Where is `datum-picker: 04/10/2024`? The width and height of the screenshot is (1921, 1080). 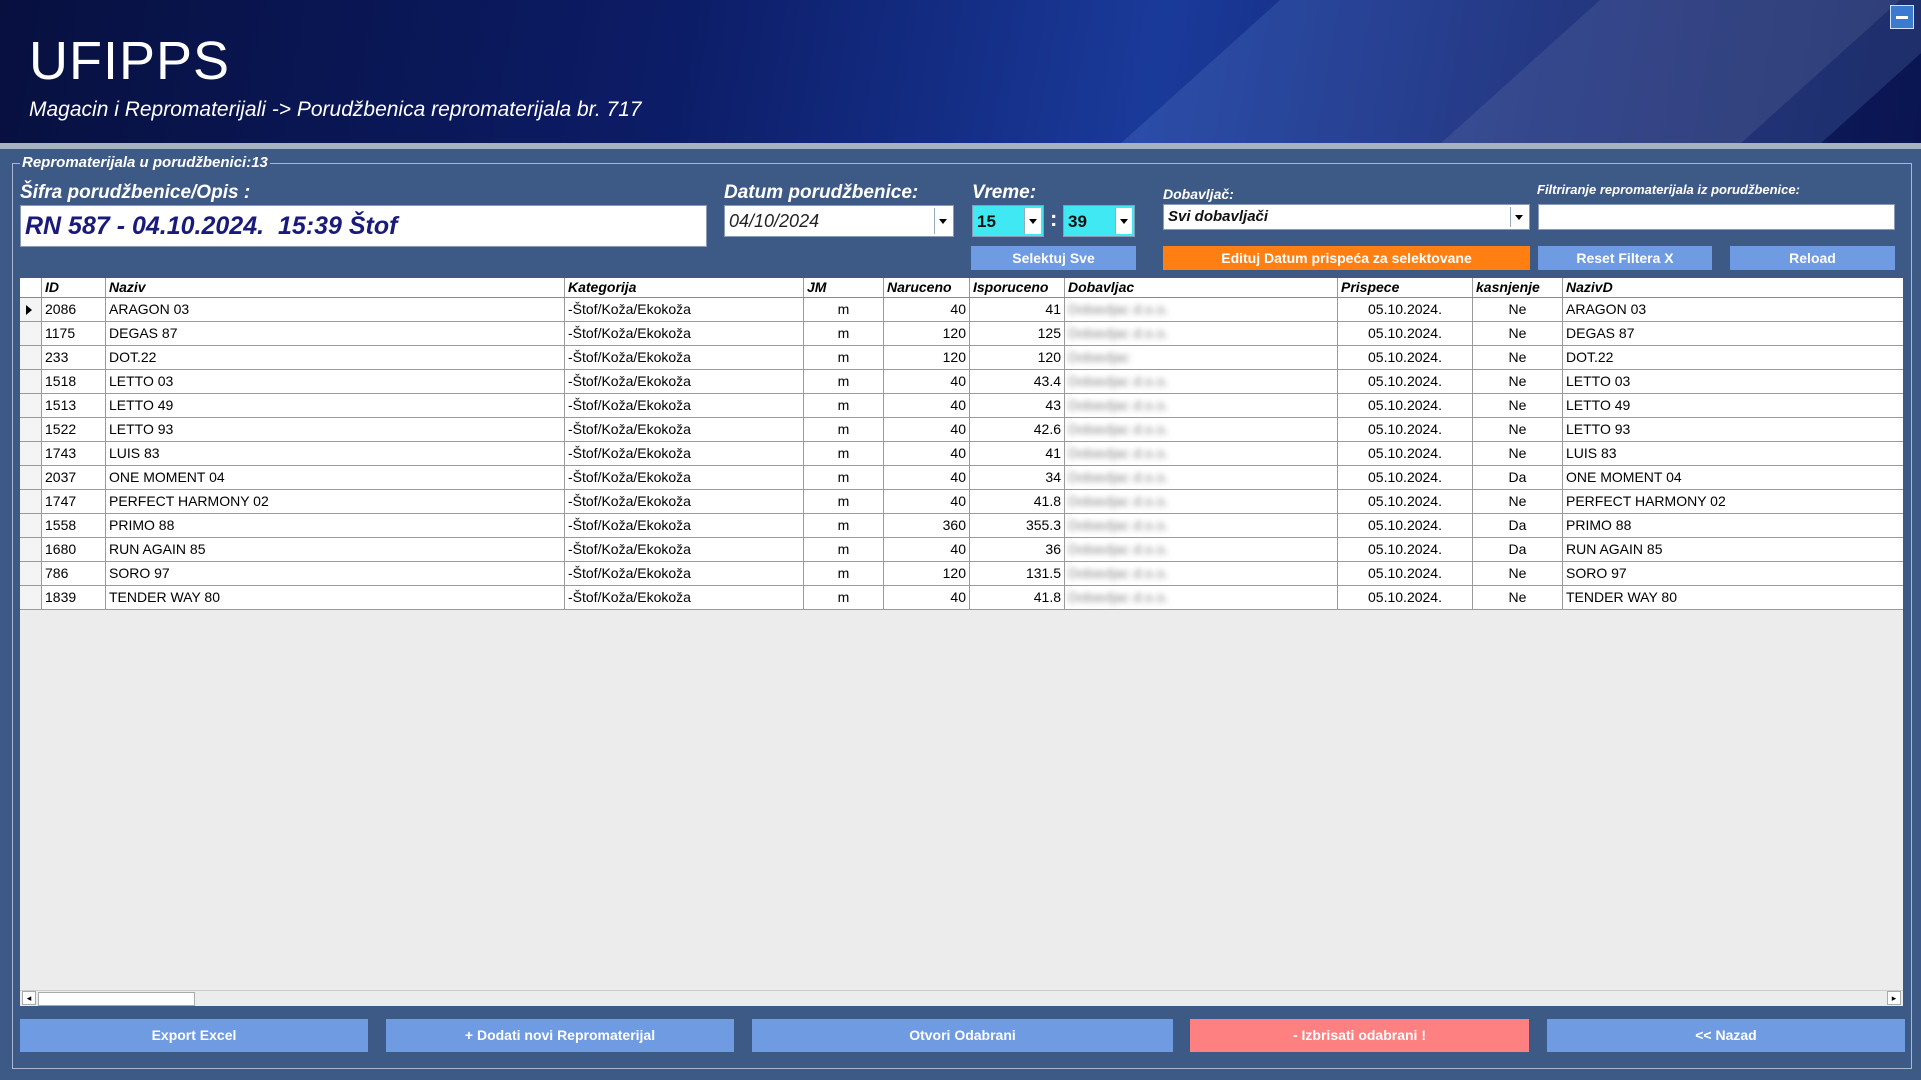 datum-picker: 04/10/2024 is located at coordinates (839, 221).